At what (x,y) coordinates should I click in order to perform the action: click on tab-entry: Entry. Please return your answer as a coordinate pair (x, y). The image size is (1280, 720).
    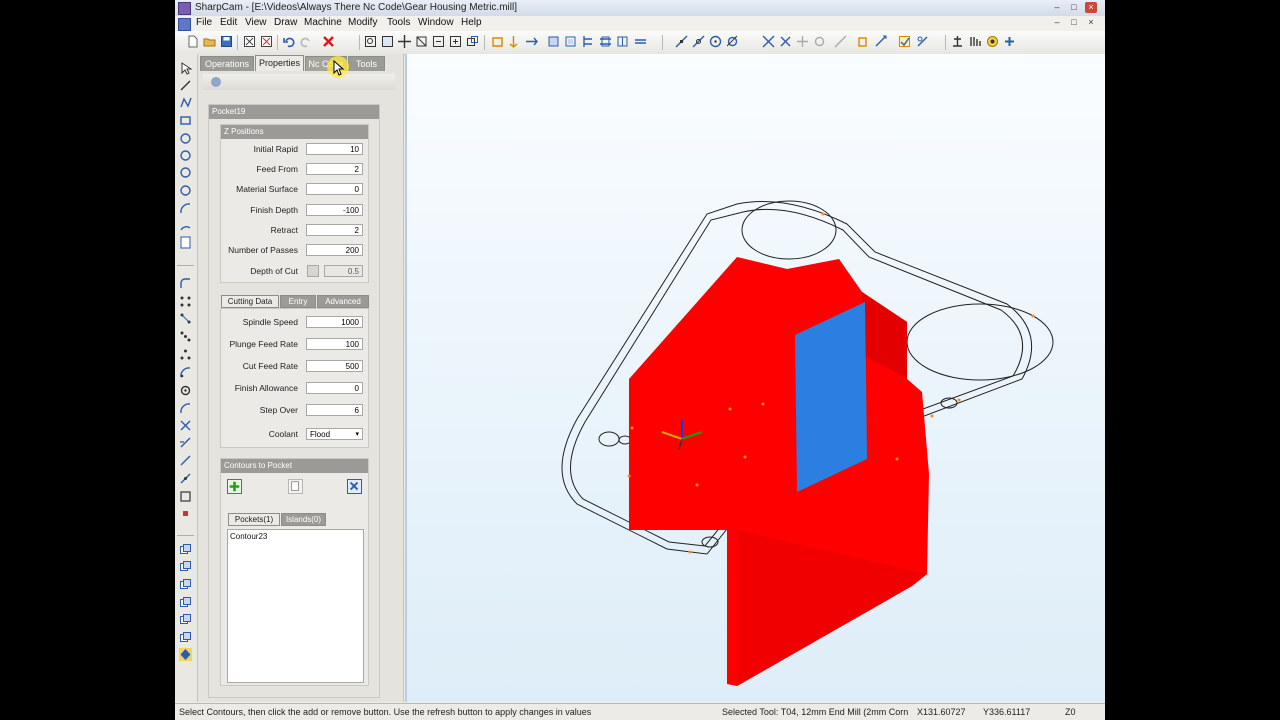
    Looking at the image, I should click on (298, 301).